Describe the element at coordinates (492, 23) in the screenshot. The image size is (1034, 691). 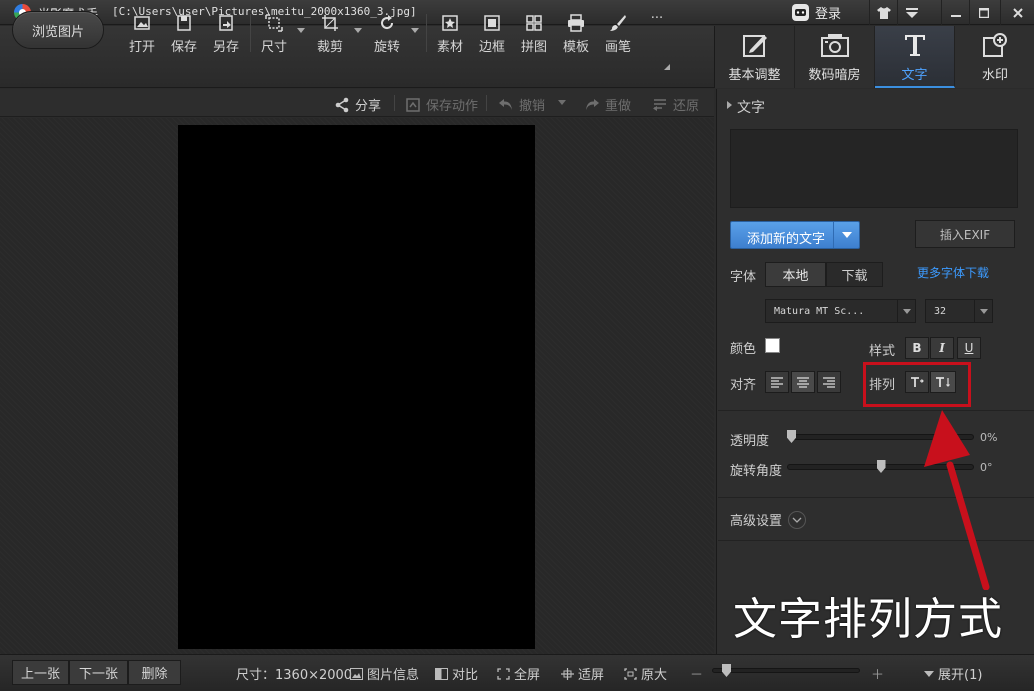
I see `border-icon` at that location.